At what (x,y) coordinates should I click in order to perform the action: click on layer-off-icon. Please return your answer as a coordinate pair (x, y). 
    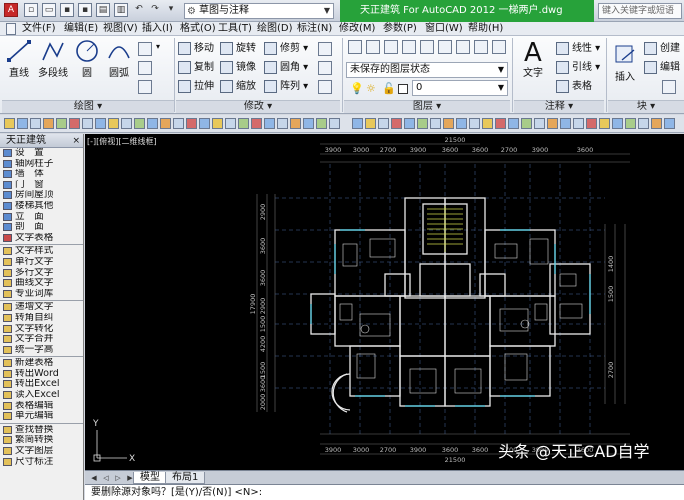
    Looking at the image, I should click on (427, 47).